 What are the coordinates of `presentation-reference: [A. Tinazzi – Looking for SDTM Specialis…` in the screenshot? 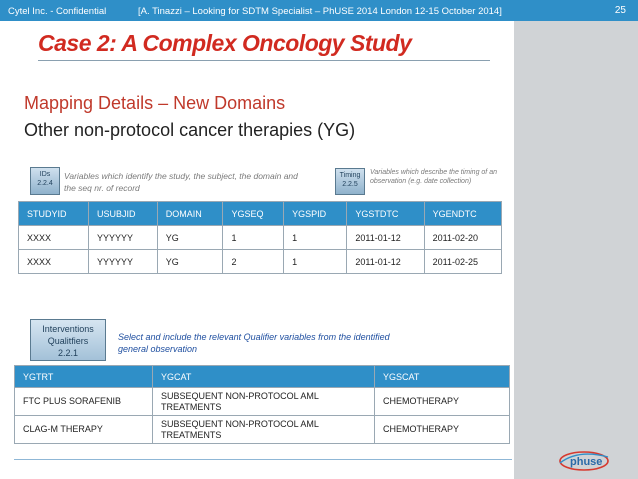 It's located at (320, 11).